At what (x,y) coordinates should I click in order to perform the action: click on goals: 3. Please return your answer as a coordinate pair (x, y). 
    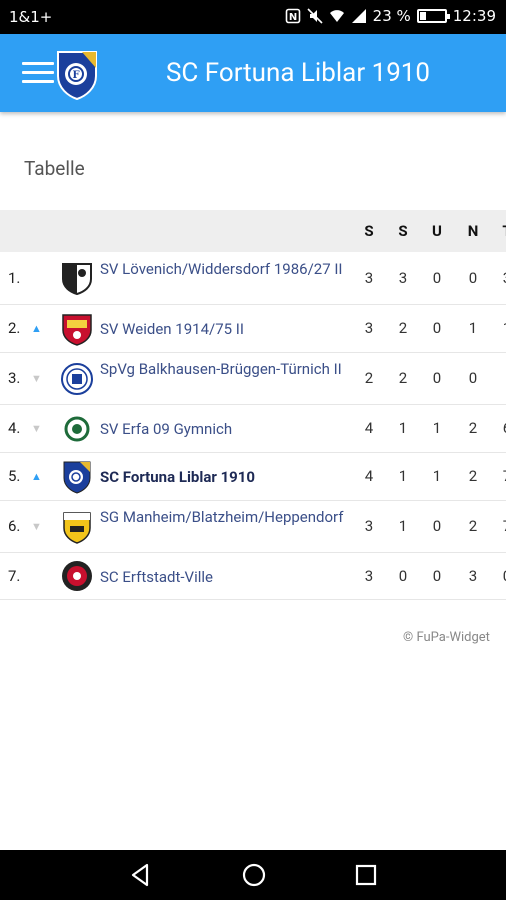
    Looking at the image, I should click on (501, 278).